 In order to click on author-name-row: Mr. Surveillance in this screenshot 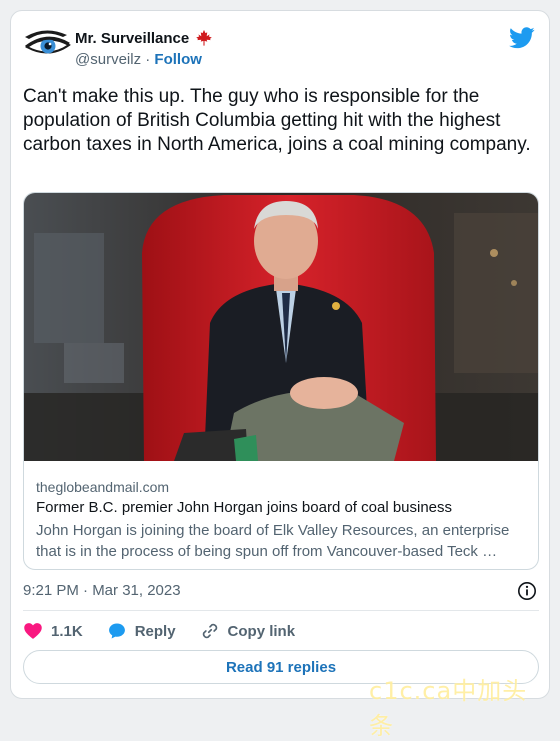, I will do `click(144, 38)`.